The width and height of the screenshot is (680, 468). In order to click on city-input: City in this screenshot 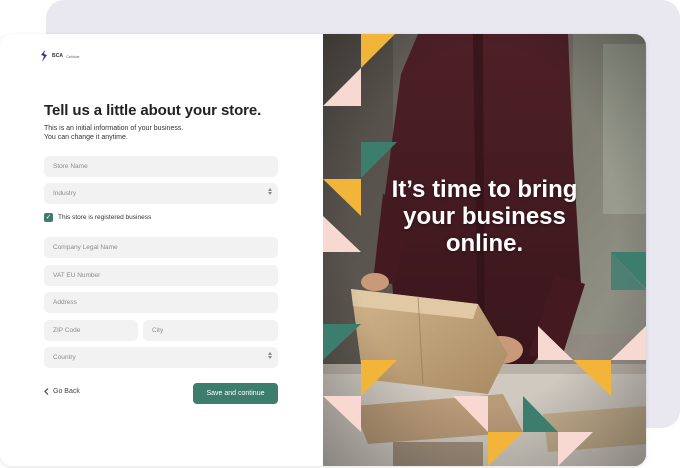, I will do `click(210, 330)`.